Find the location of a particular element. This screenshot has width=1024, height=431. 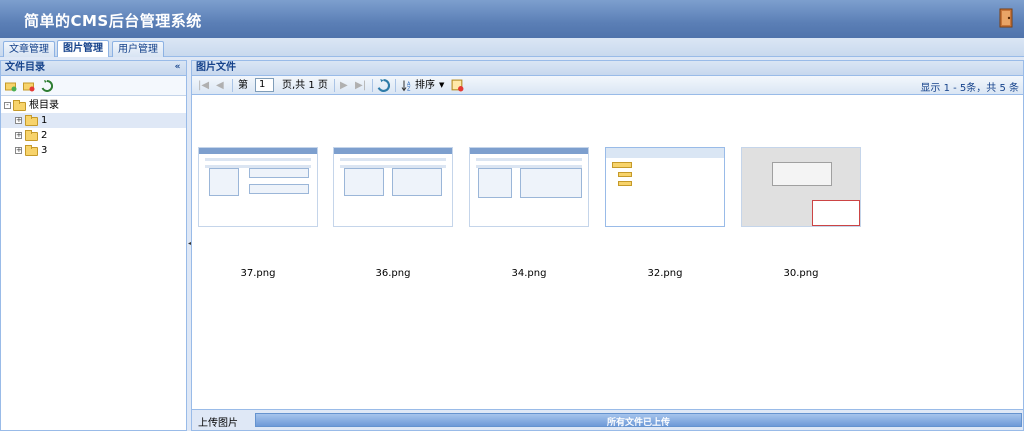

page-input: 1 is located at coordinates (264, 85).